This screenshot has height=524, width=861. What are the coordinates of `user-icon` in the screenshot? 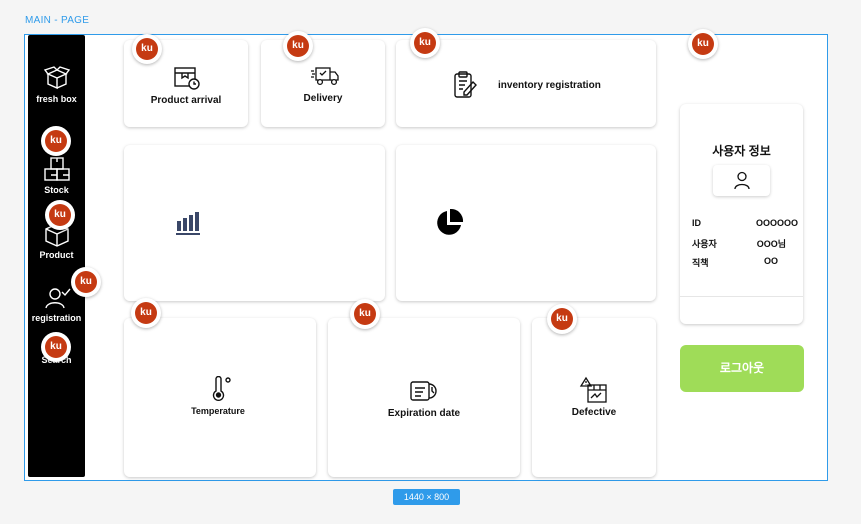 It's located at (742, 180).